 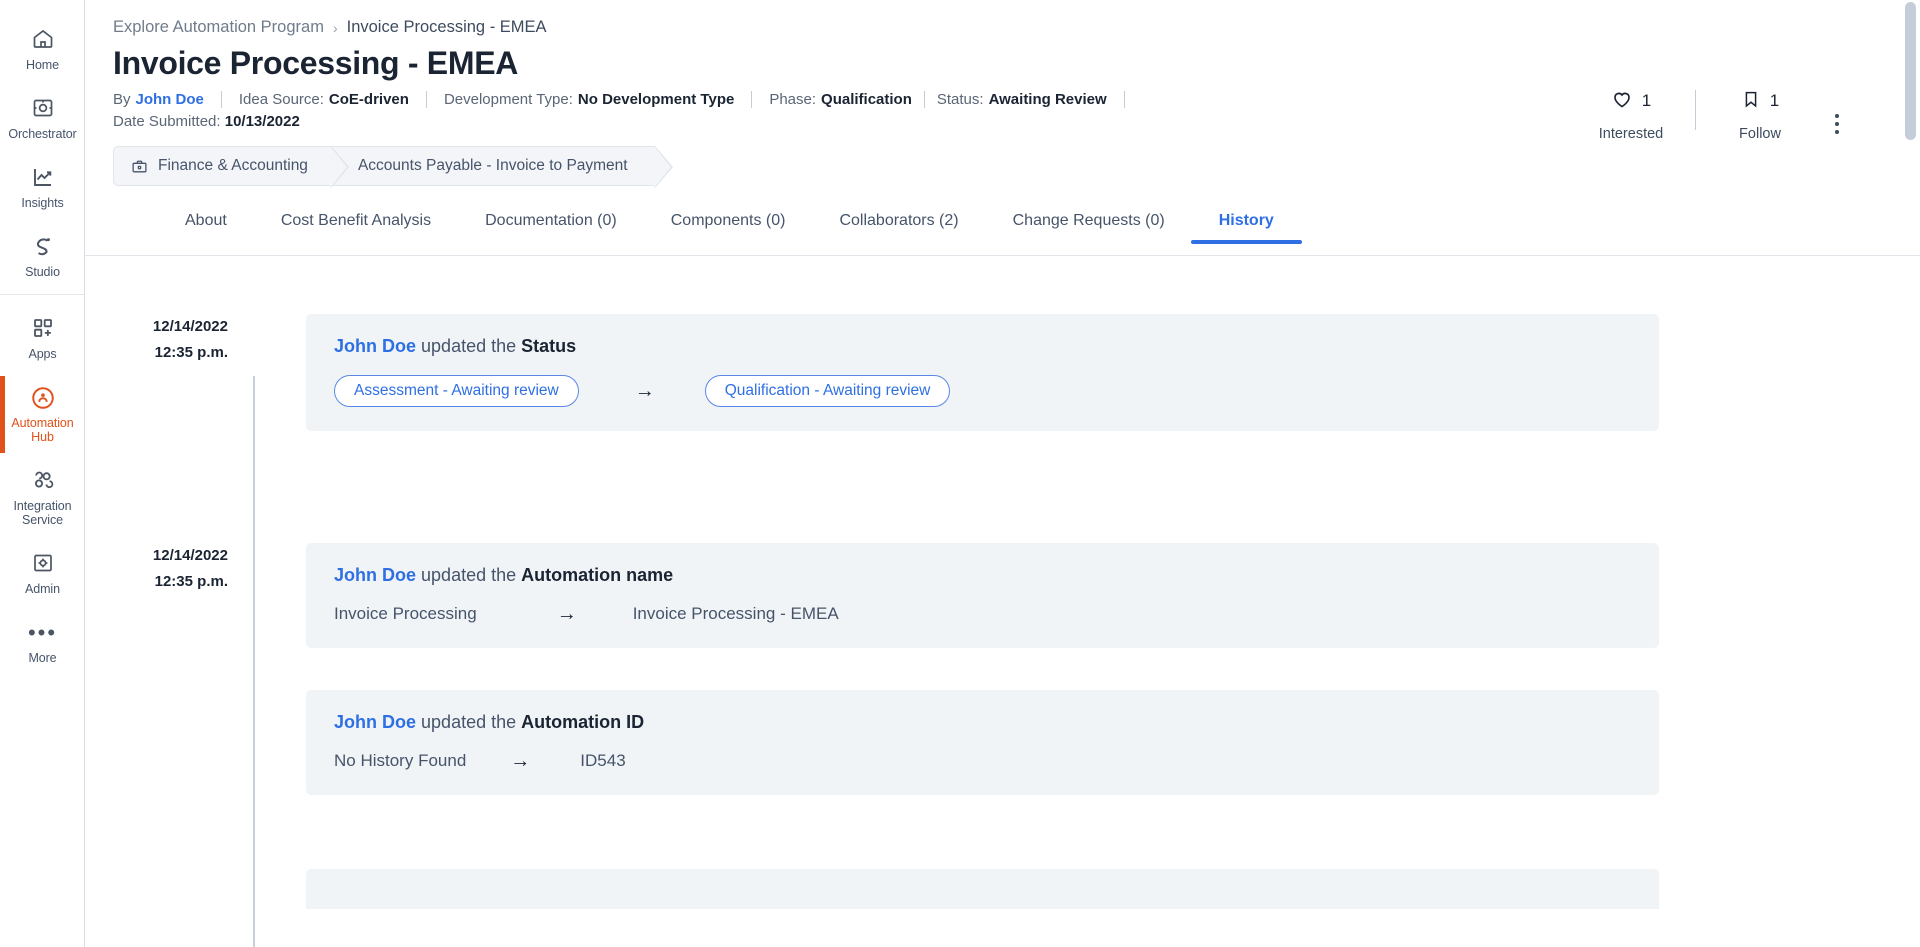 I want to click on sidebar-item-label: Admin, so click(x=42, y=589).